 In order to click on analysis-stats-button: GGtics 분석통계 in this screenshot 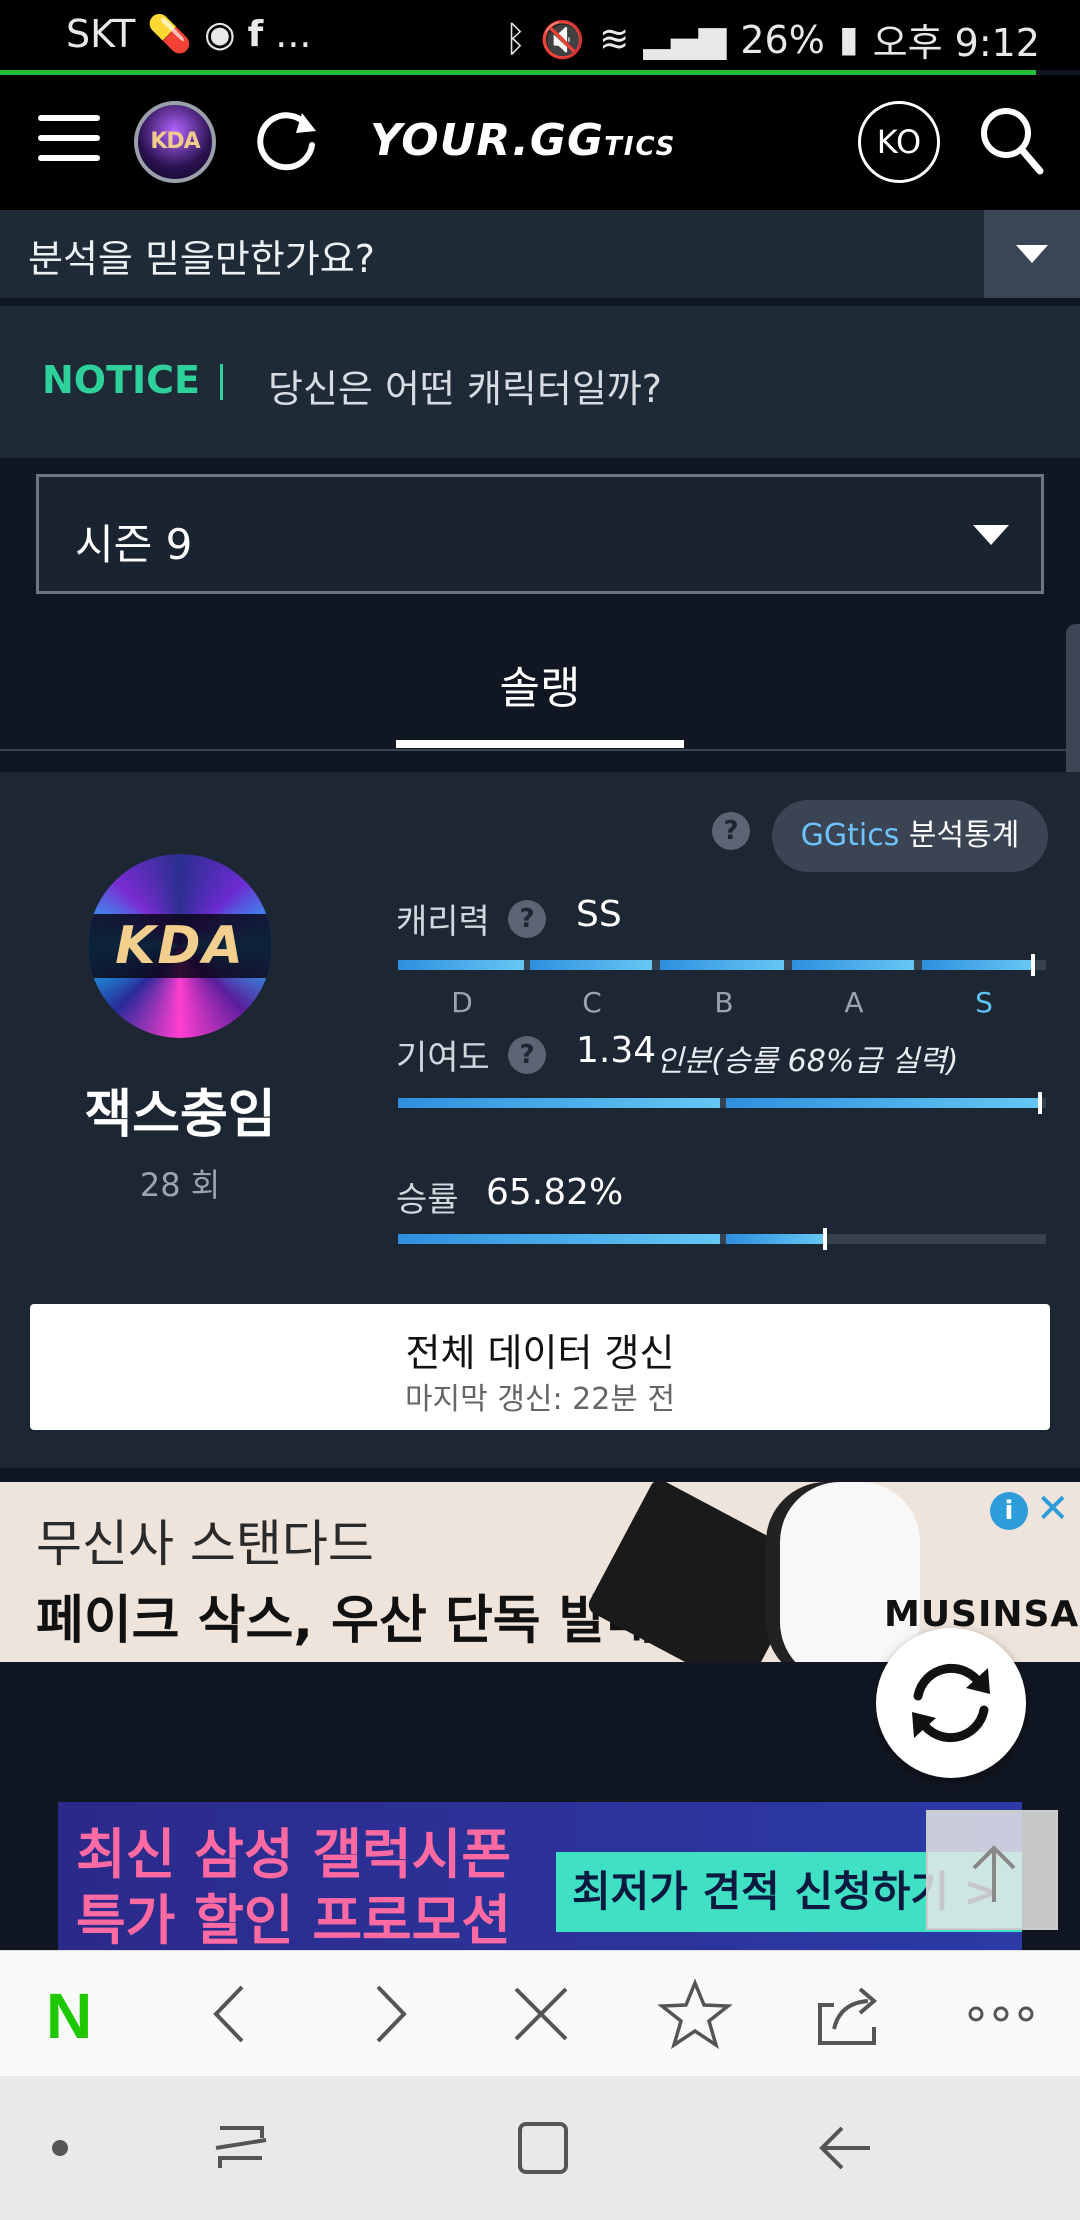, I will do `click(910, 836)`.